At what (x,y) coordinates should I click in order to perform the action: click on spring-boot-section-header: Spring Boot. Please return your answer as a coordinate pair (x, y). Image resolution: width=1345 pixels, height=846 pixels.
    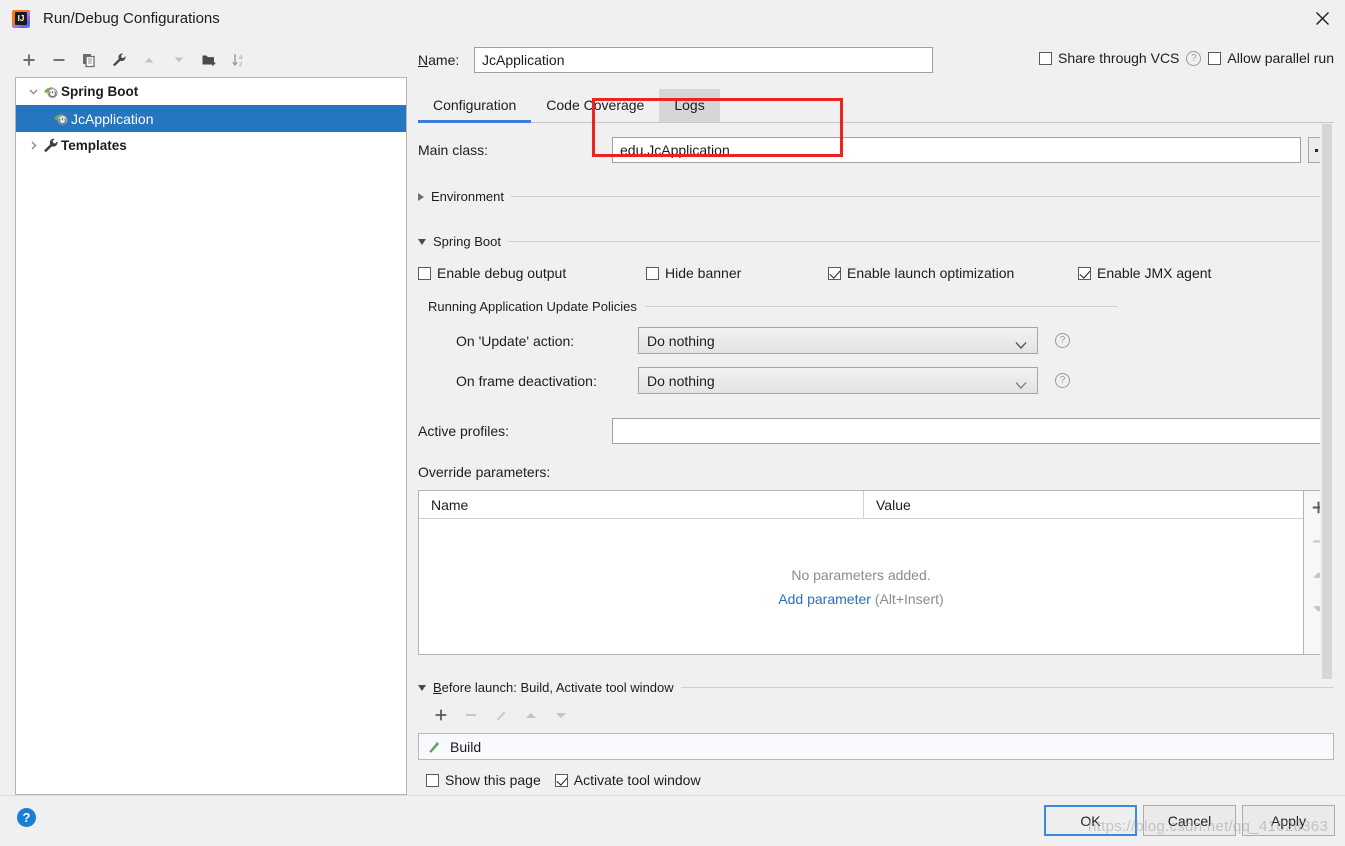
    Looking at the image, I should click on (876, 241).